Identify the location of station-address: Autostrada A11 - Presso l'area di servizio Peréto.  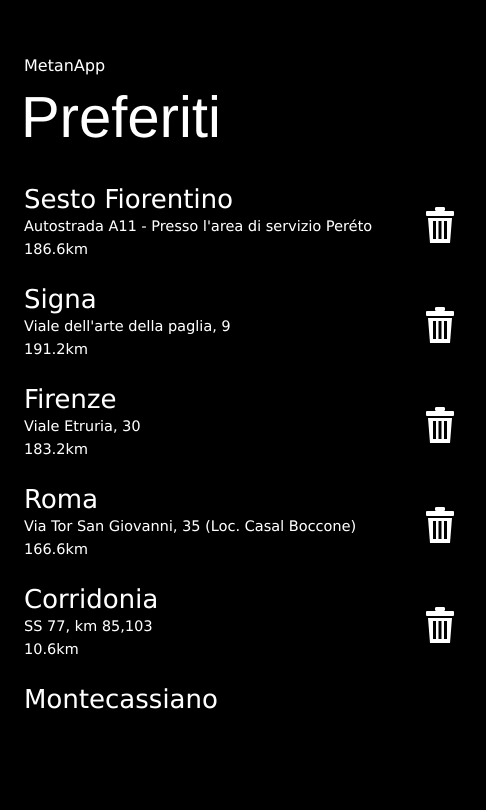
(199, 227).